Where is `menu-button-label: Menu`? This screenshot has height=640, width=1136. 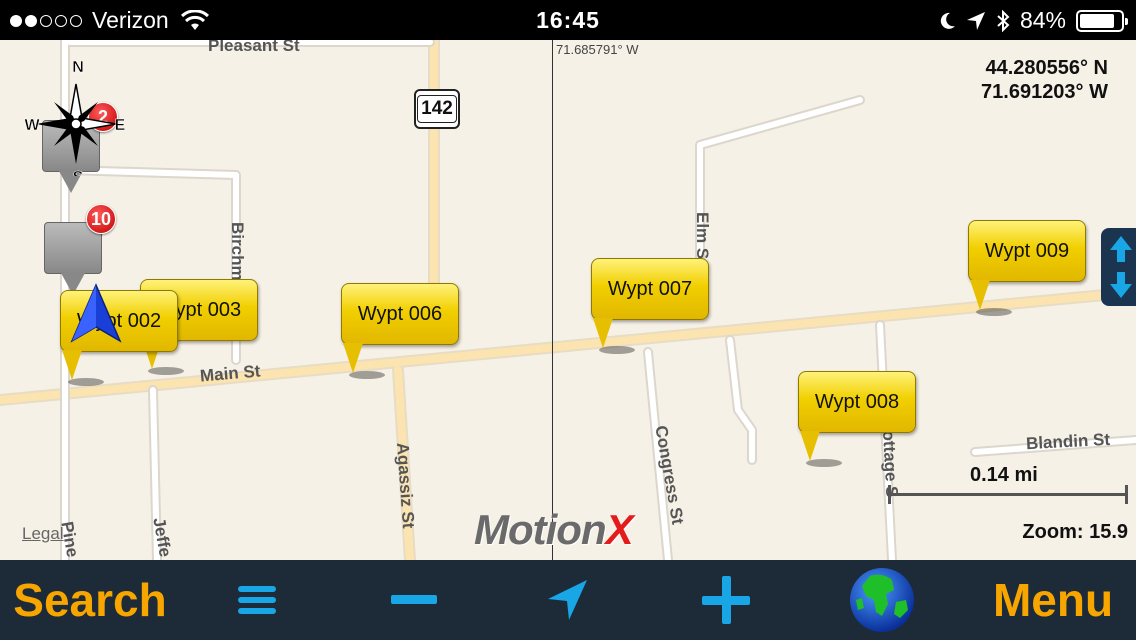
menu-button-label: Menu is located at coordinates (1053, 600).